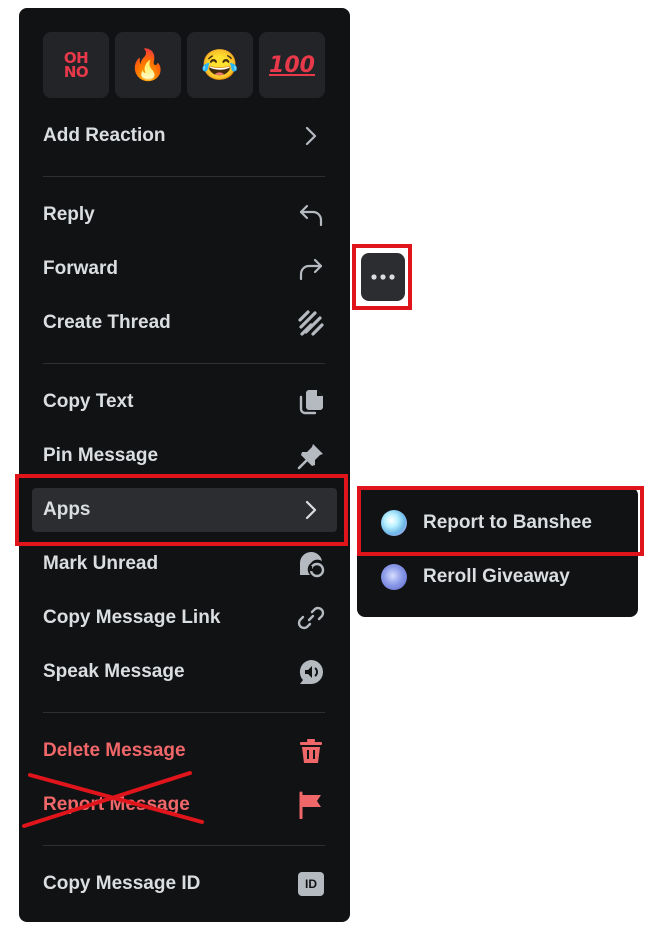 The image size is (651, 925). Describe the element at coordinates (101, 455) in the screenshot. I see `pin-message-label: Pin Message` at that location.